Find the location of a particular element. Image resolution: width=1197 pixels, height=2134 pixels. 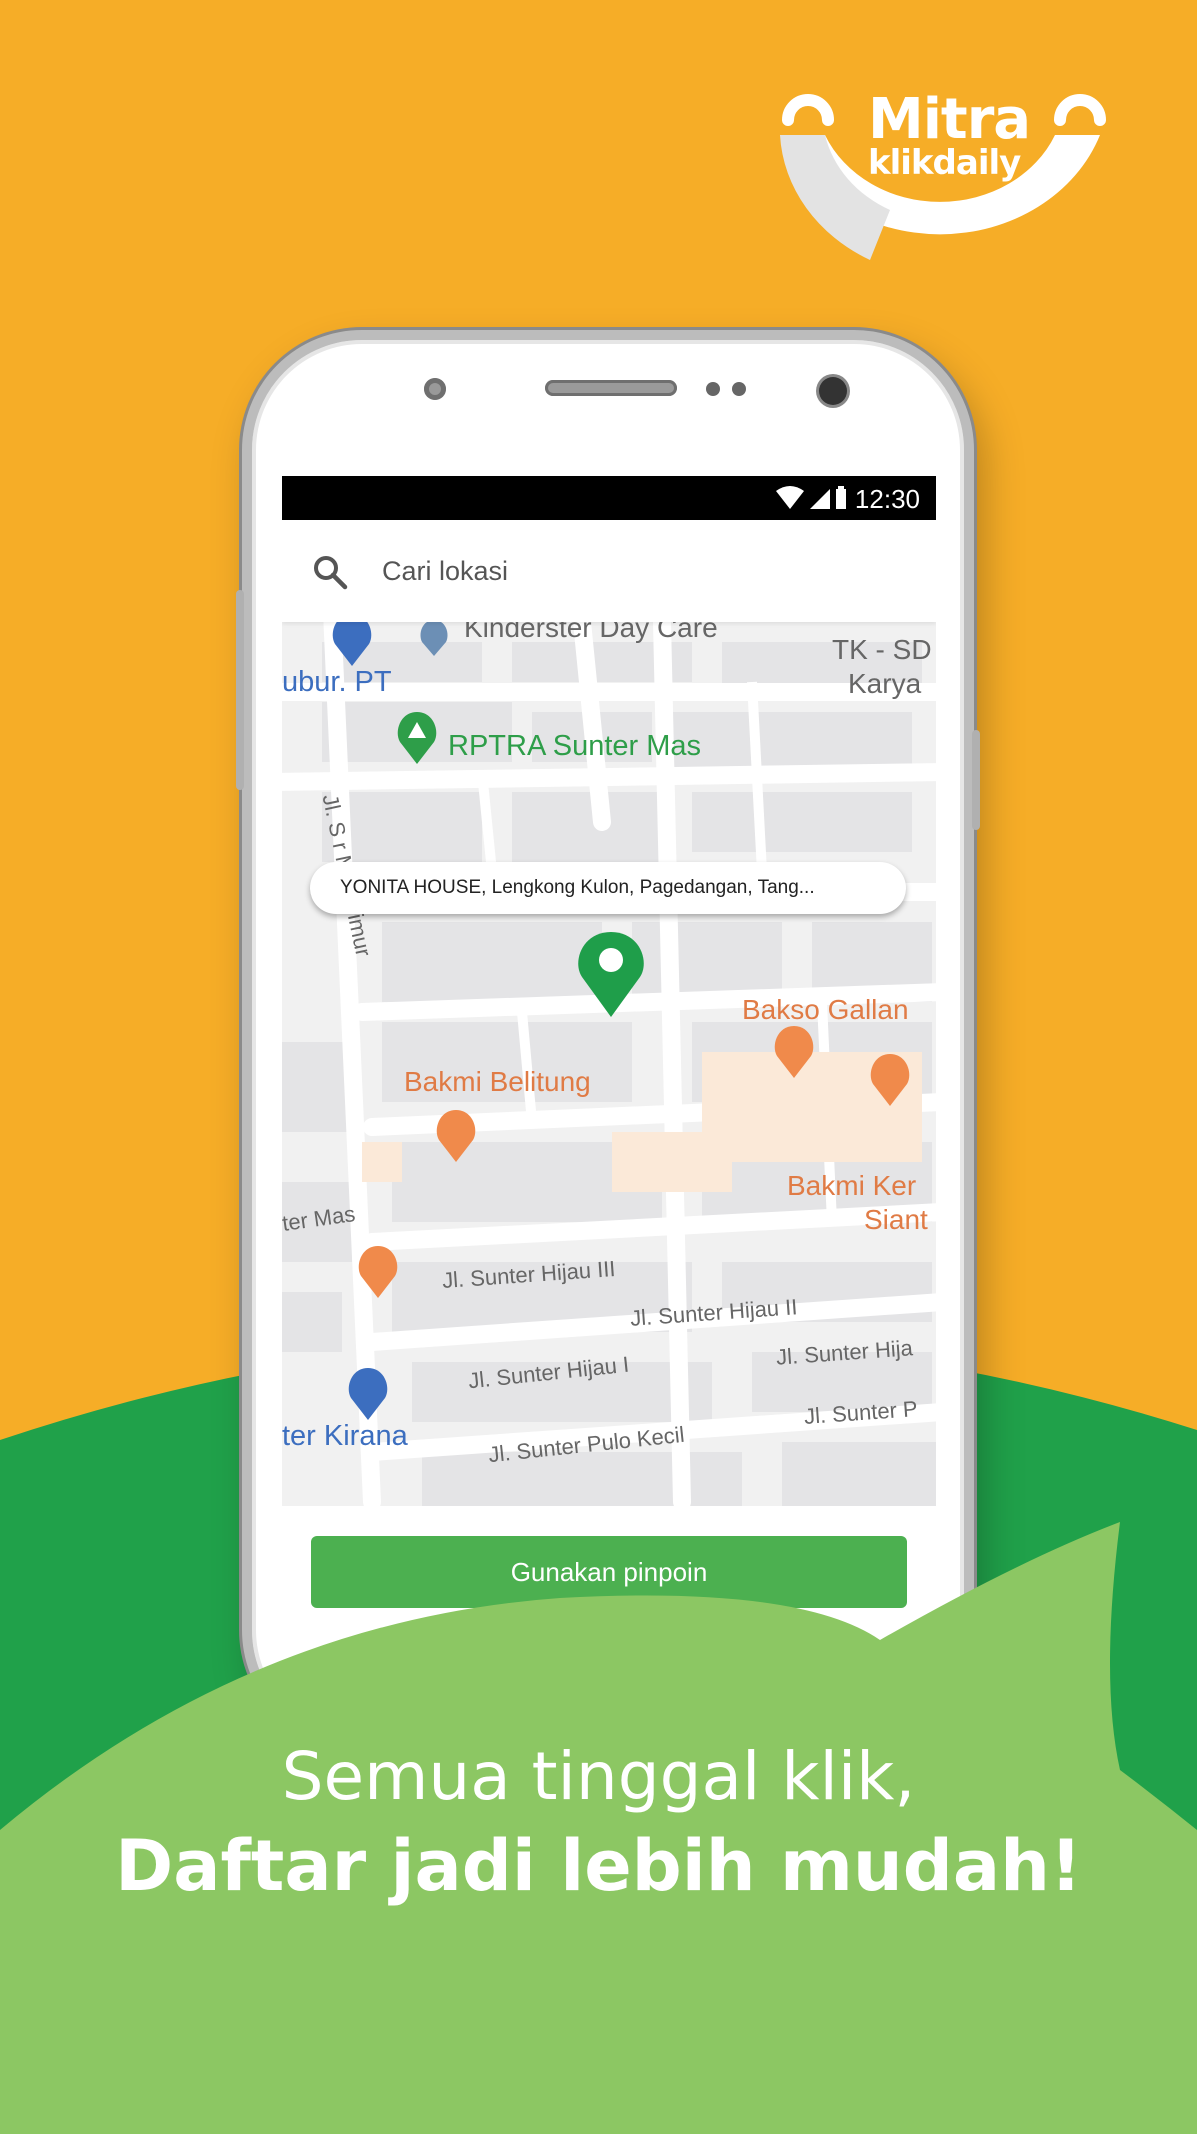

map-label-karya: Karya is located at coordinates (885, 683).